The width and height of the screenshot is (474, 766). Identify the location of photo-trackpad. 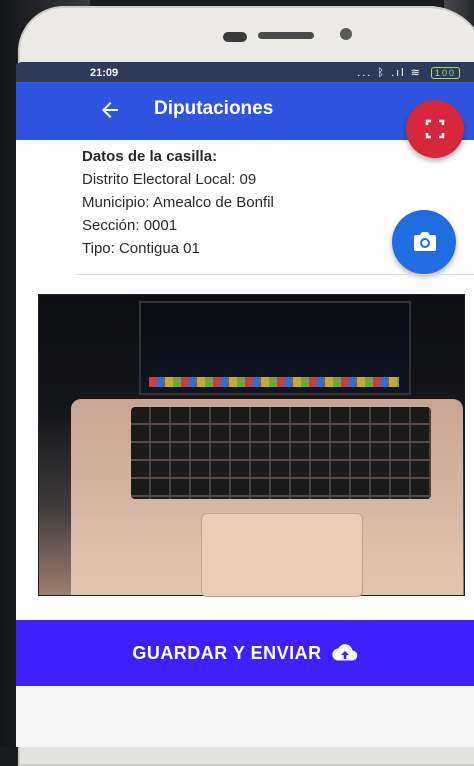
(282, 555).